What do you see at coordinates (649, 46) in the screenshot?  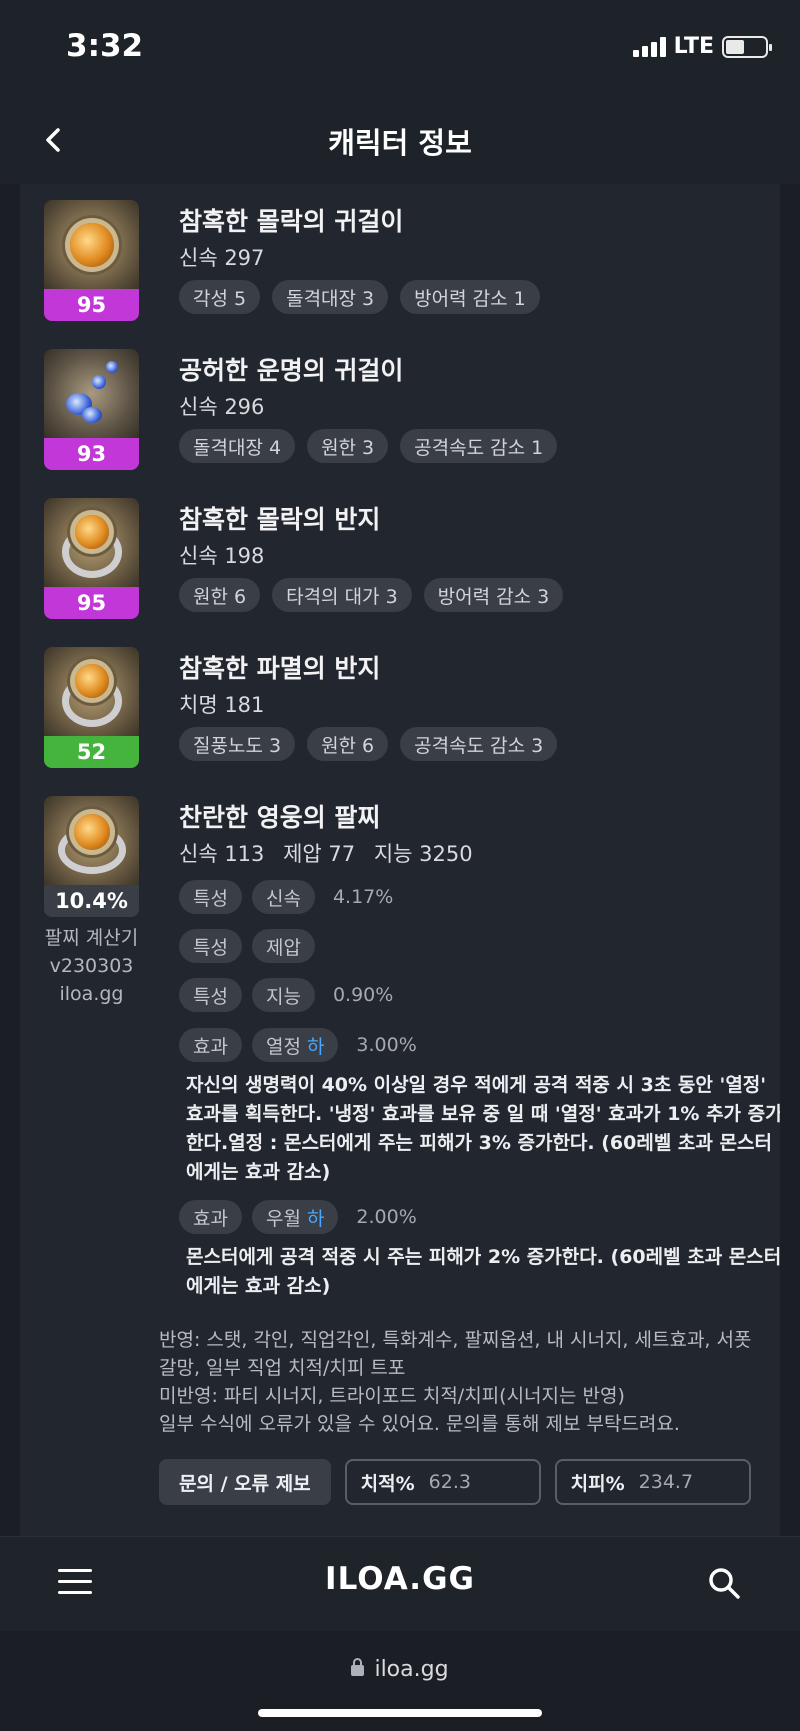 I see `signal-icon` at bounding box center [649, 46].